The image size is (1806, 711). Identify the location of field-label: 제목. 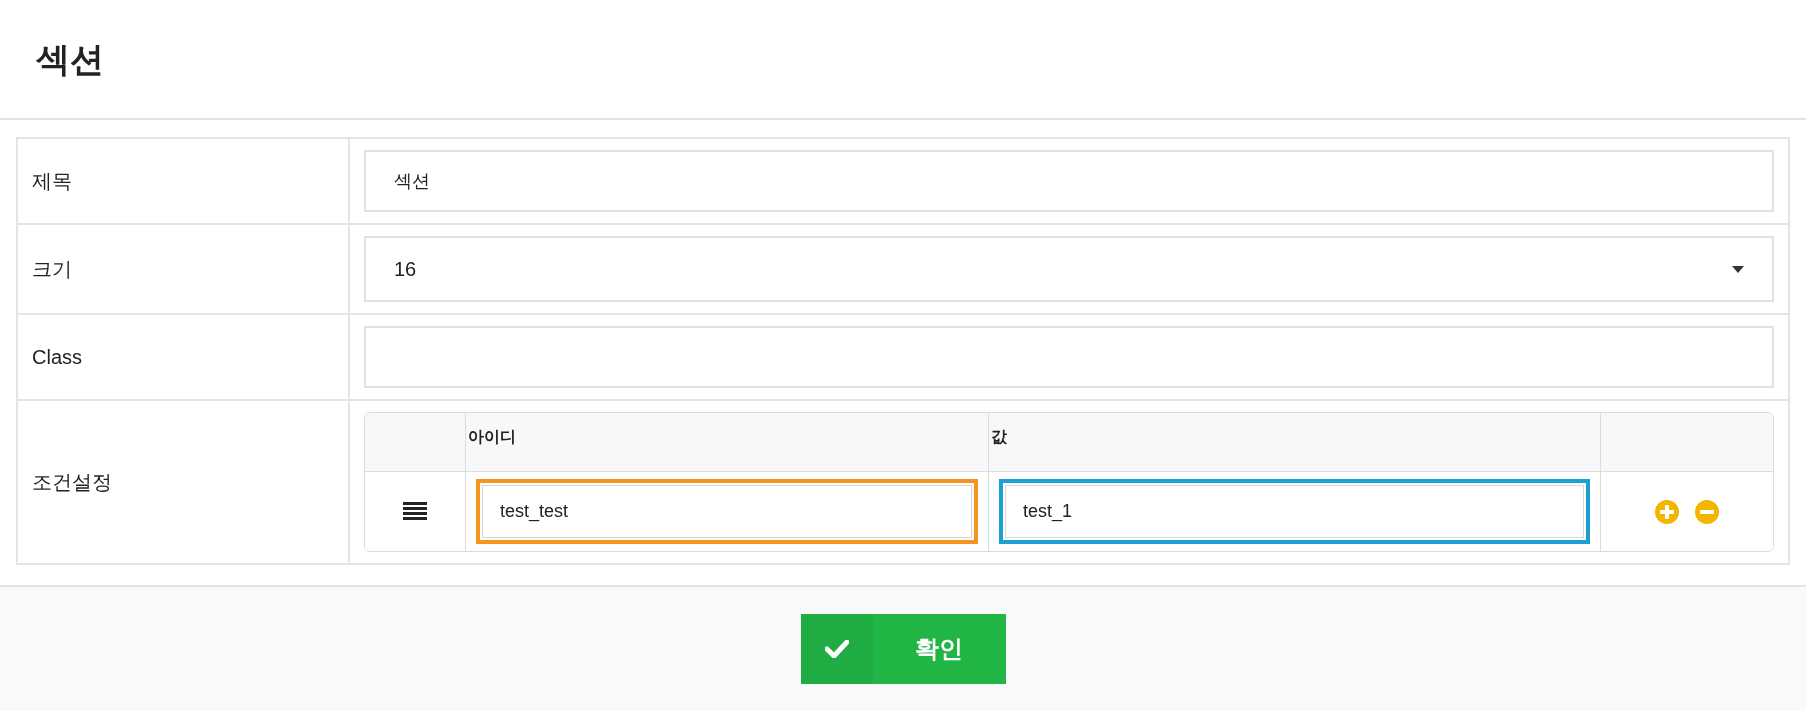
(52, 181).